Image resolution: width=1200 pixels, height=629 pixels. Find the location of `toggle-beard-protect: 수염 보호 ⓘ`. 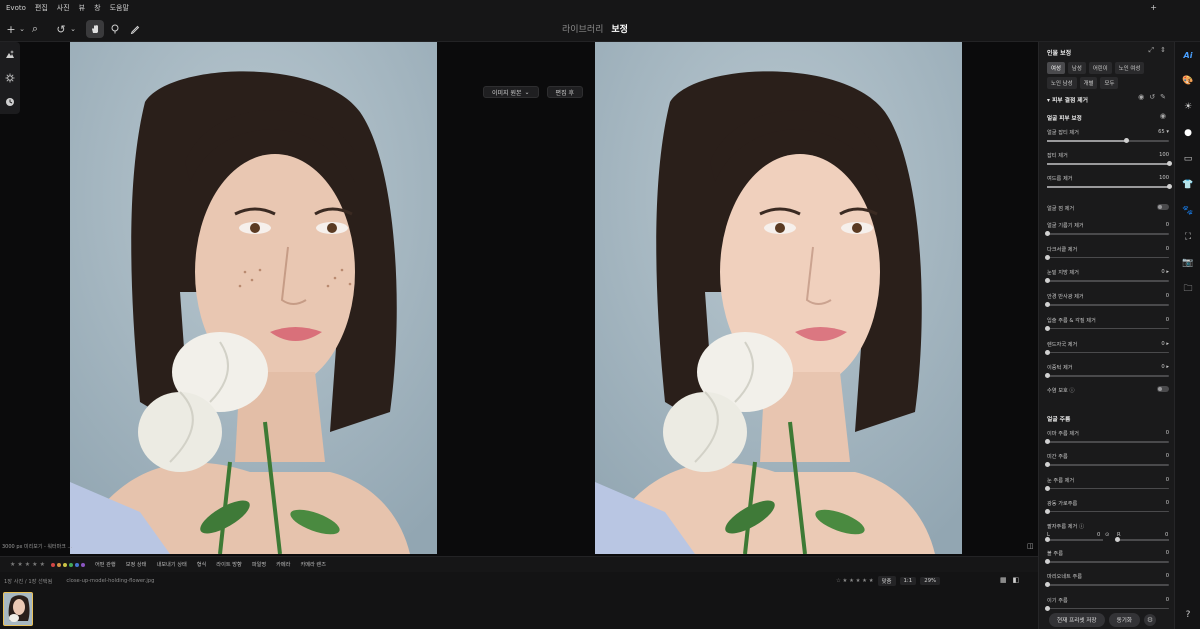

toggle-beard-protect: 수염 보호 ⓘ is located at coordinates (1108, 391).